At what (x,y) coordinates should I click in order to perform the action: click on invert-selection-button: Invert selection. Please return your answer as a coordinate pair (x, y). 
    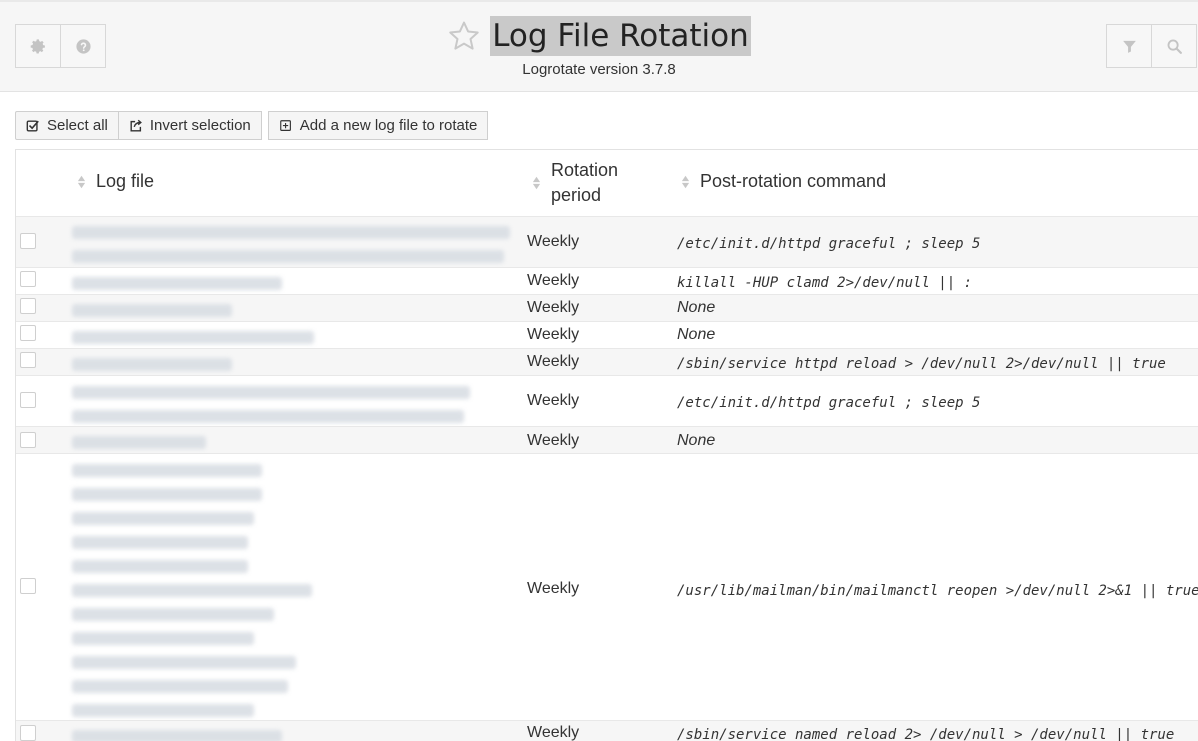
    Looking at the image, I should click on (189, 125).